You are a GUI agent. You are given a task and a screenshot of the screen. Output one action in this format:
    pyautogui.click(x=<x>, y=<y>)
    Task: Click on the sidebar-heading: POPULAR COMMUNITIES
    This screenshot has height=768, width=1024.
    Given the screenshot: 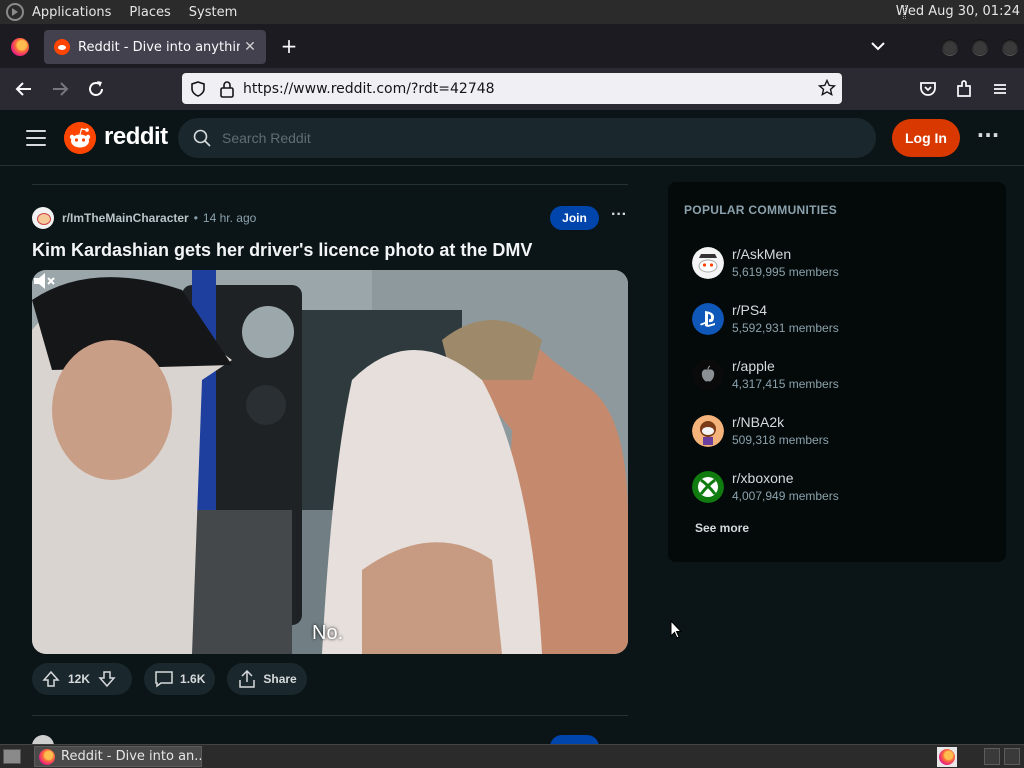 What is the action you would take?
    pyautogui.click(x=761, y=210)
    